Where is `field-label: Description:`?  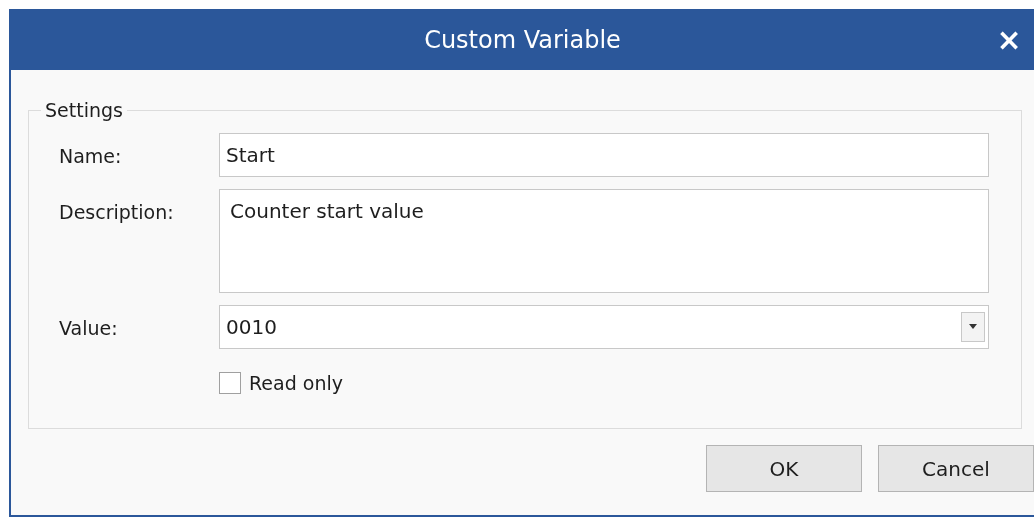 field-label: Description: is located at coordinates (117, 212).